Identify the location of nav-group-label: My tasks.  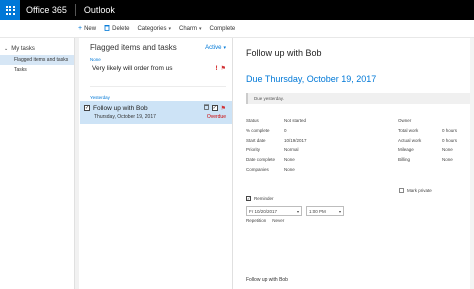
(23, 49).